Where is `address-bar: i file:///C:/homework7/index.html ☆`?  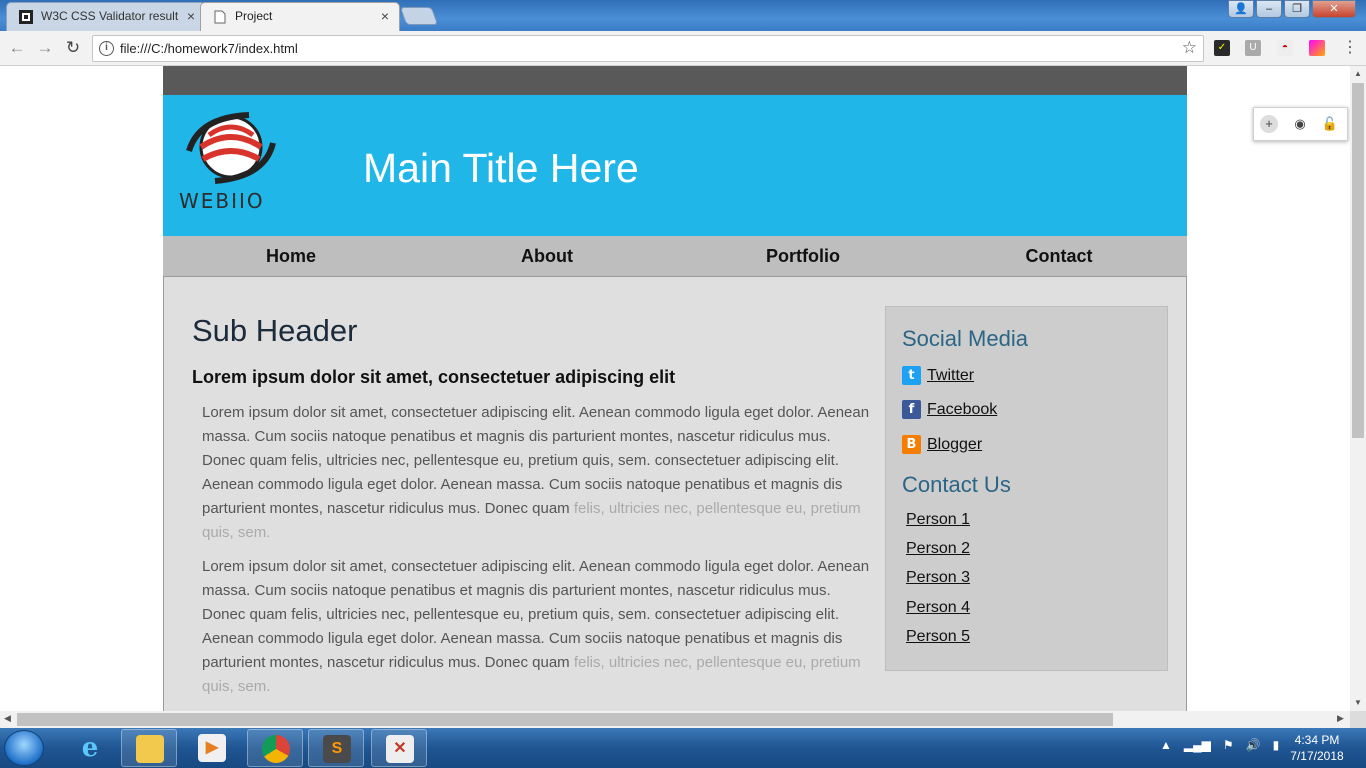 address-bar: i file:///C:/homework7/index.html ☆ is located at coordinates (648, 48).